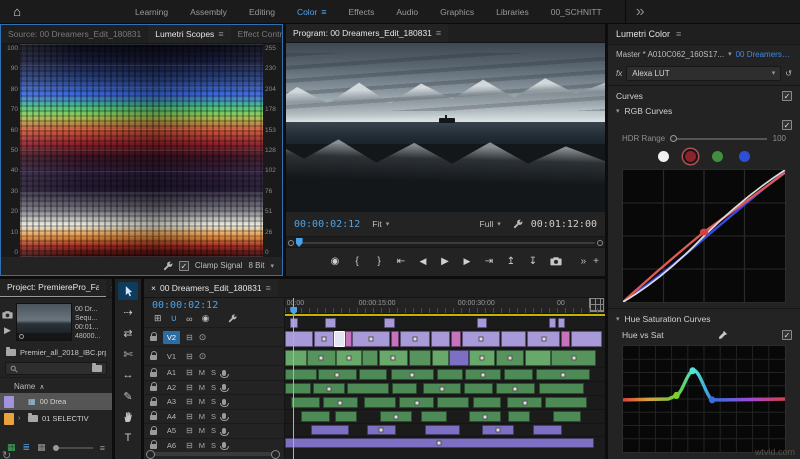 The image size is (800, 459). I want to click on mic-icon, so click(224, 446).